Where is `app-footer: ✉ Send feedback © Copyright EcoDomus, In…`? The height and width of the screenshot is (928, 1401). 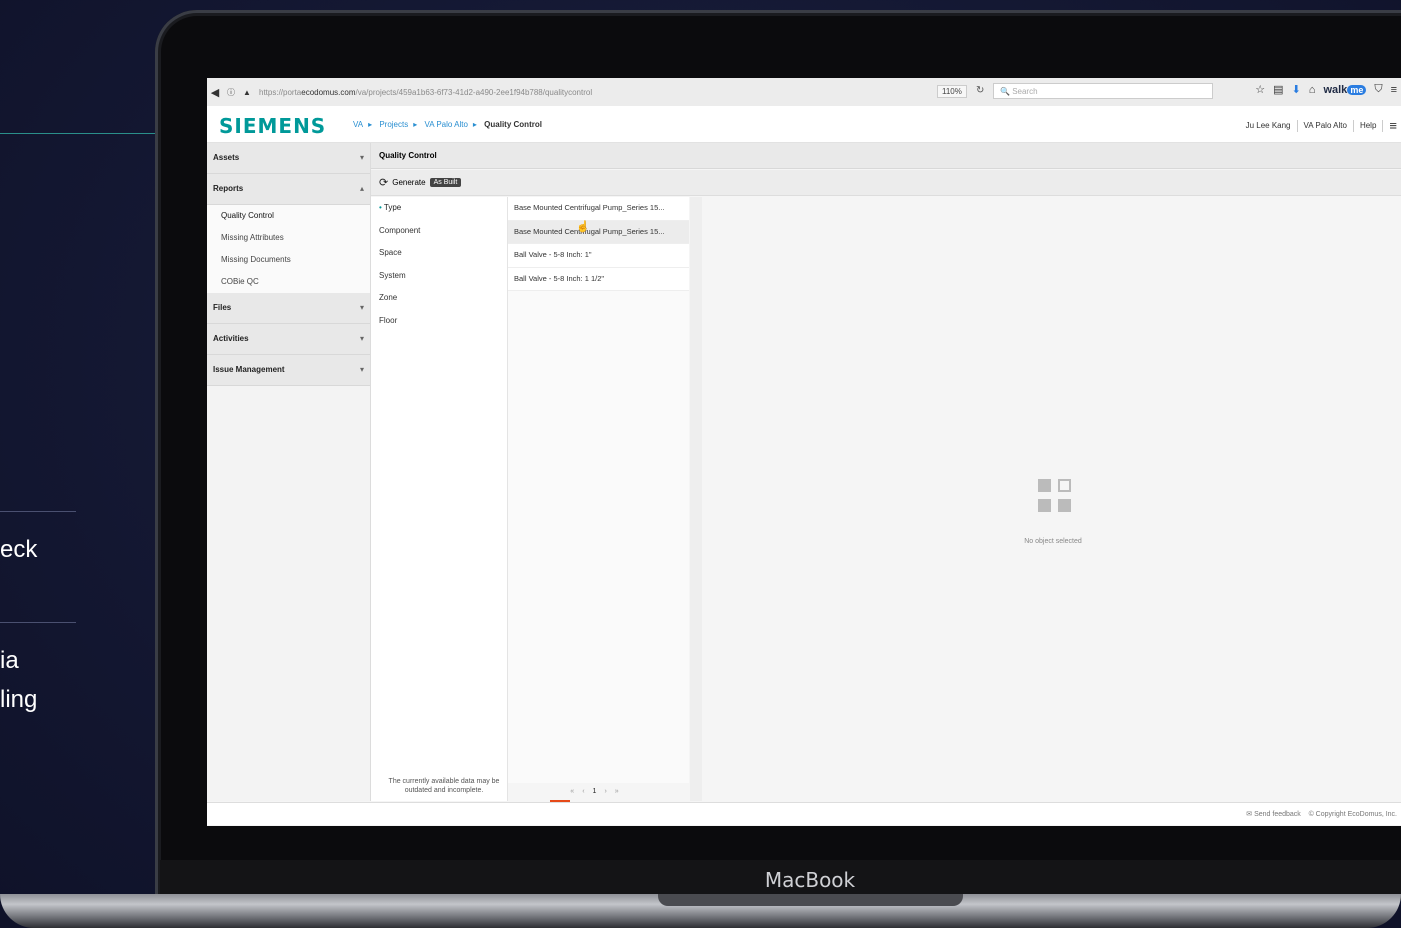 app-footer: ✉ Send feedback © Copyright EcoDomus, In… is located at coordinates (804, 813).